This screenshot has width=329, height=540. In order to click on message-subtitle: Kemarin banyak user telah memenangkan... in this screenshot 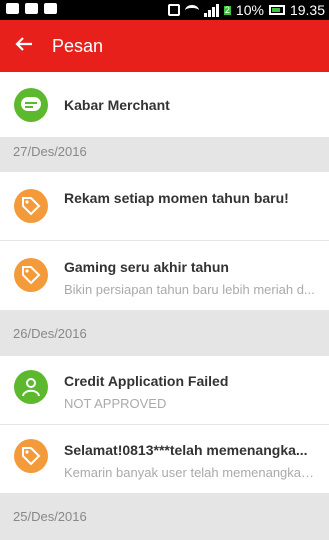, I will do `click(191, 472)`.